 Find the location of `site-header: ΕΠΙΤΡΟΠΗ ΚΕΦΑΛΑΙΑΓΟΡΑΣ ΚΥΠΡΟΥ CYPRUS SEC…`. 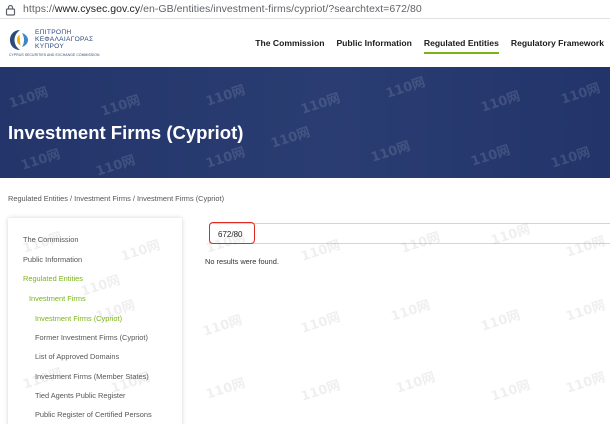

site-header: ΕΠΙΤΡΟΠΗ ΚΕΦΑΛΑΙΑΓΟΡΑΣ ΚΥΠΡΟΥ CYPRUS SEC… is located at coordinates (305, 43).